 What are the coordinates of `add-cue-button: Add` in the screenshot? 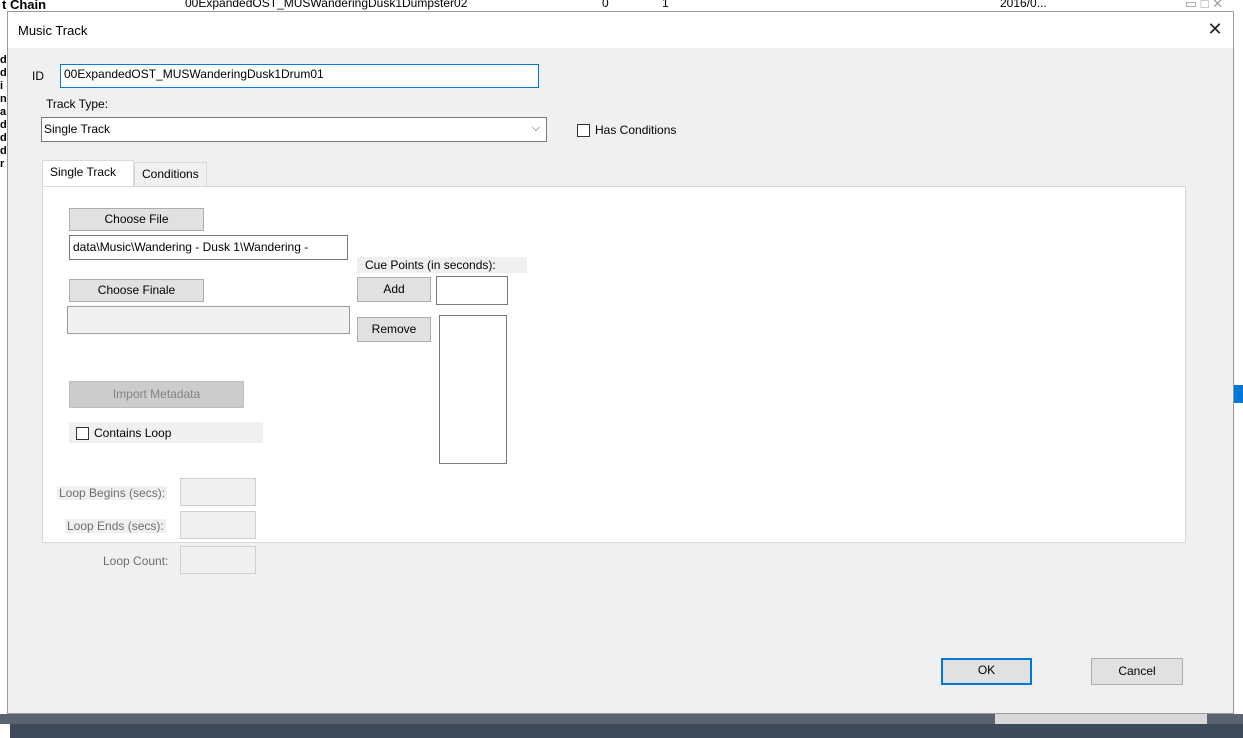 It's located at (394, 289).